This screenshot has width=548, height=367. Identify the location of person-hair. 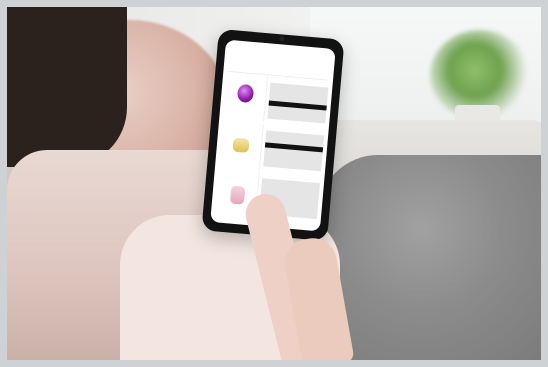
(67, 87).